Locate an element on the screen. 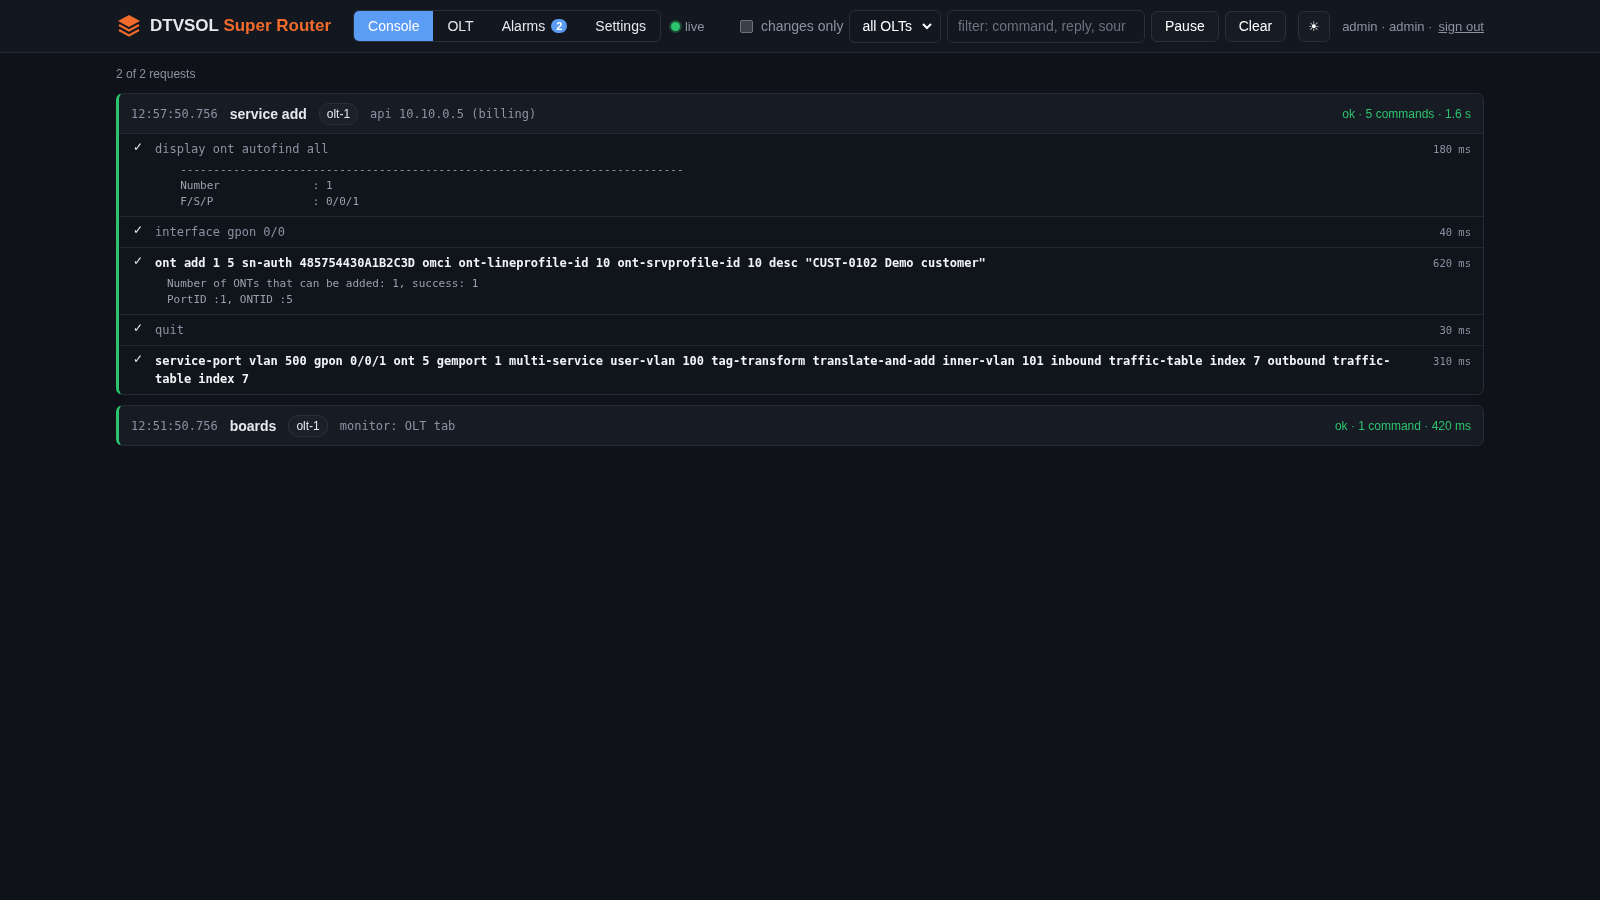  reply-line: PortID :1, ONTID :5 is located at coordinates (230, 300).